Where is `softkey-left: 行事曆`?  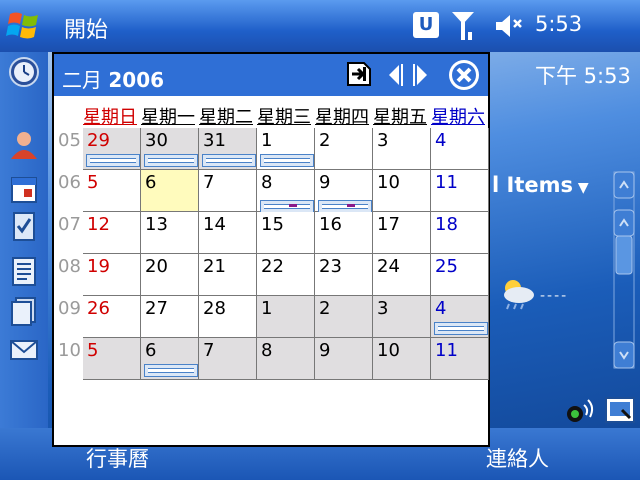
softkey-left: 行事曆 is located at coordinates (117, 458).